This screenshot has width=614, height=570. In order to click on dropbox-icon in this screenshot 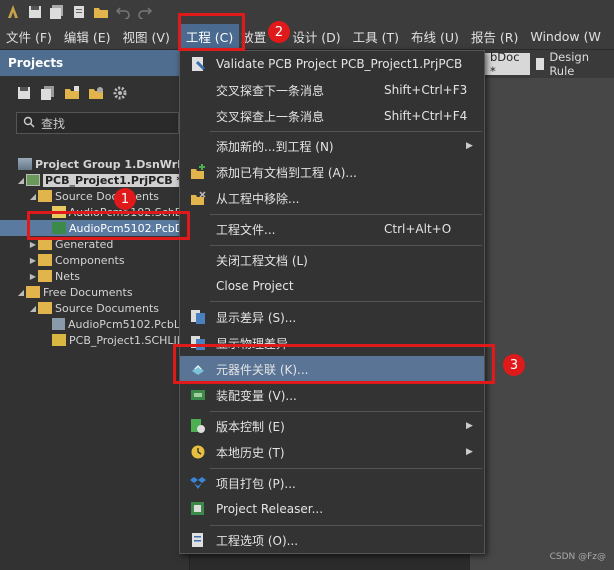, I will do `click(198, 483)`.